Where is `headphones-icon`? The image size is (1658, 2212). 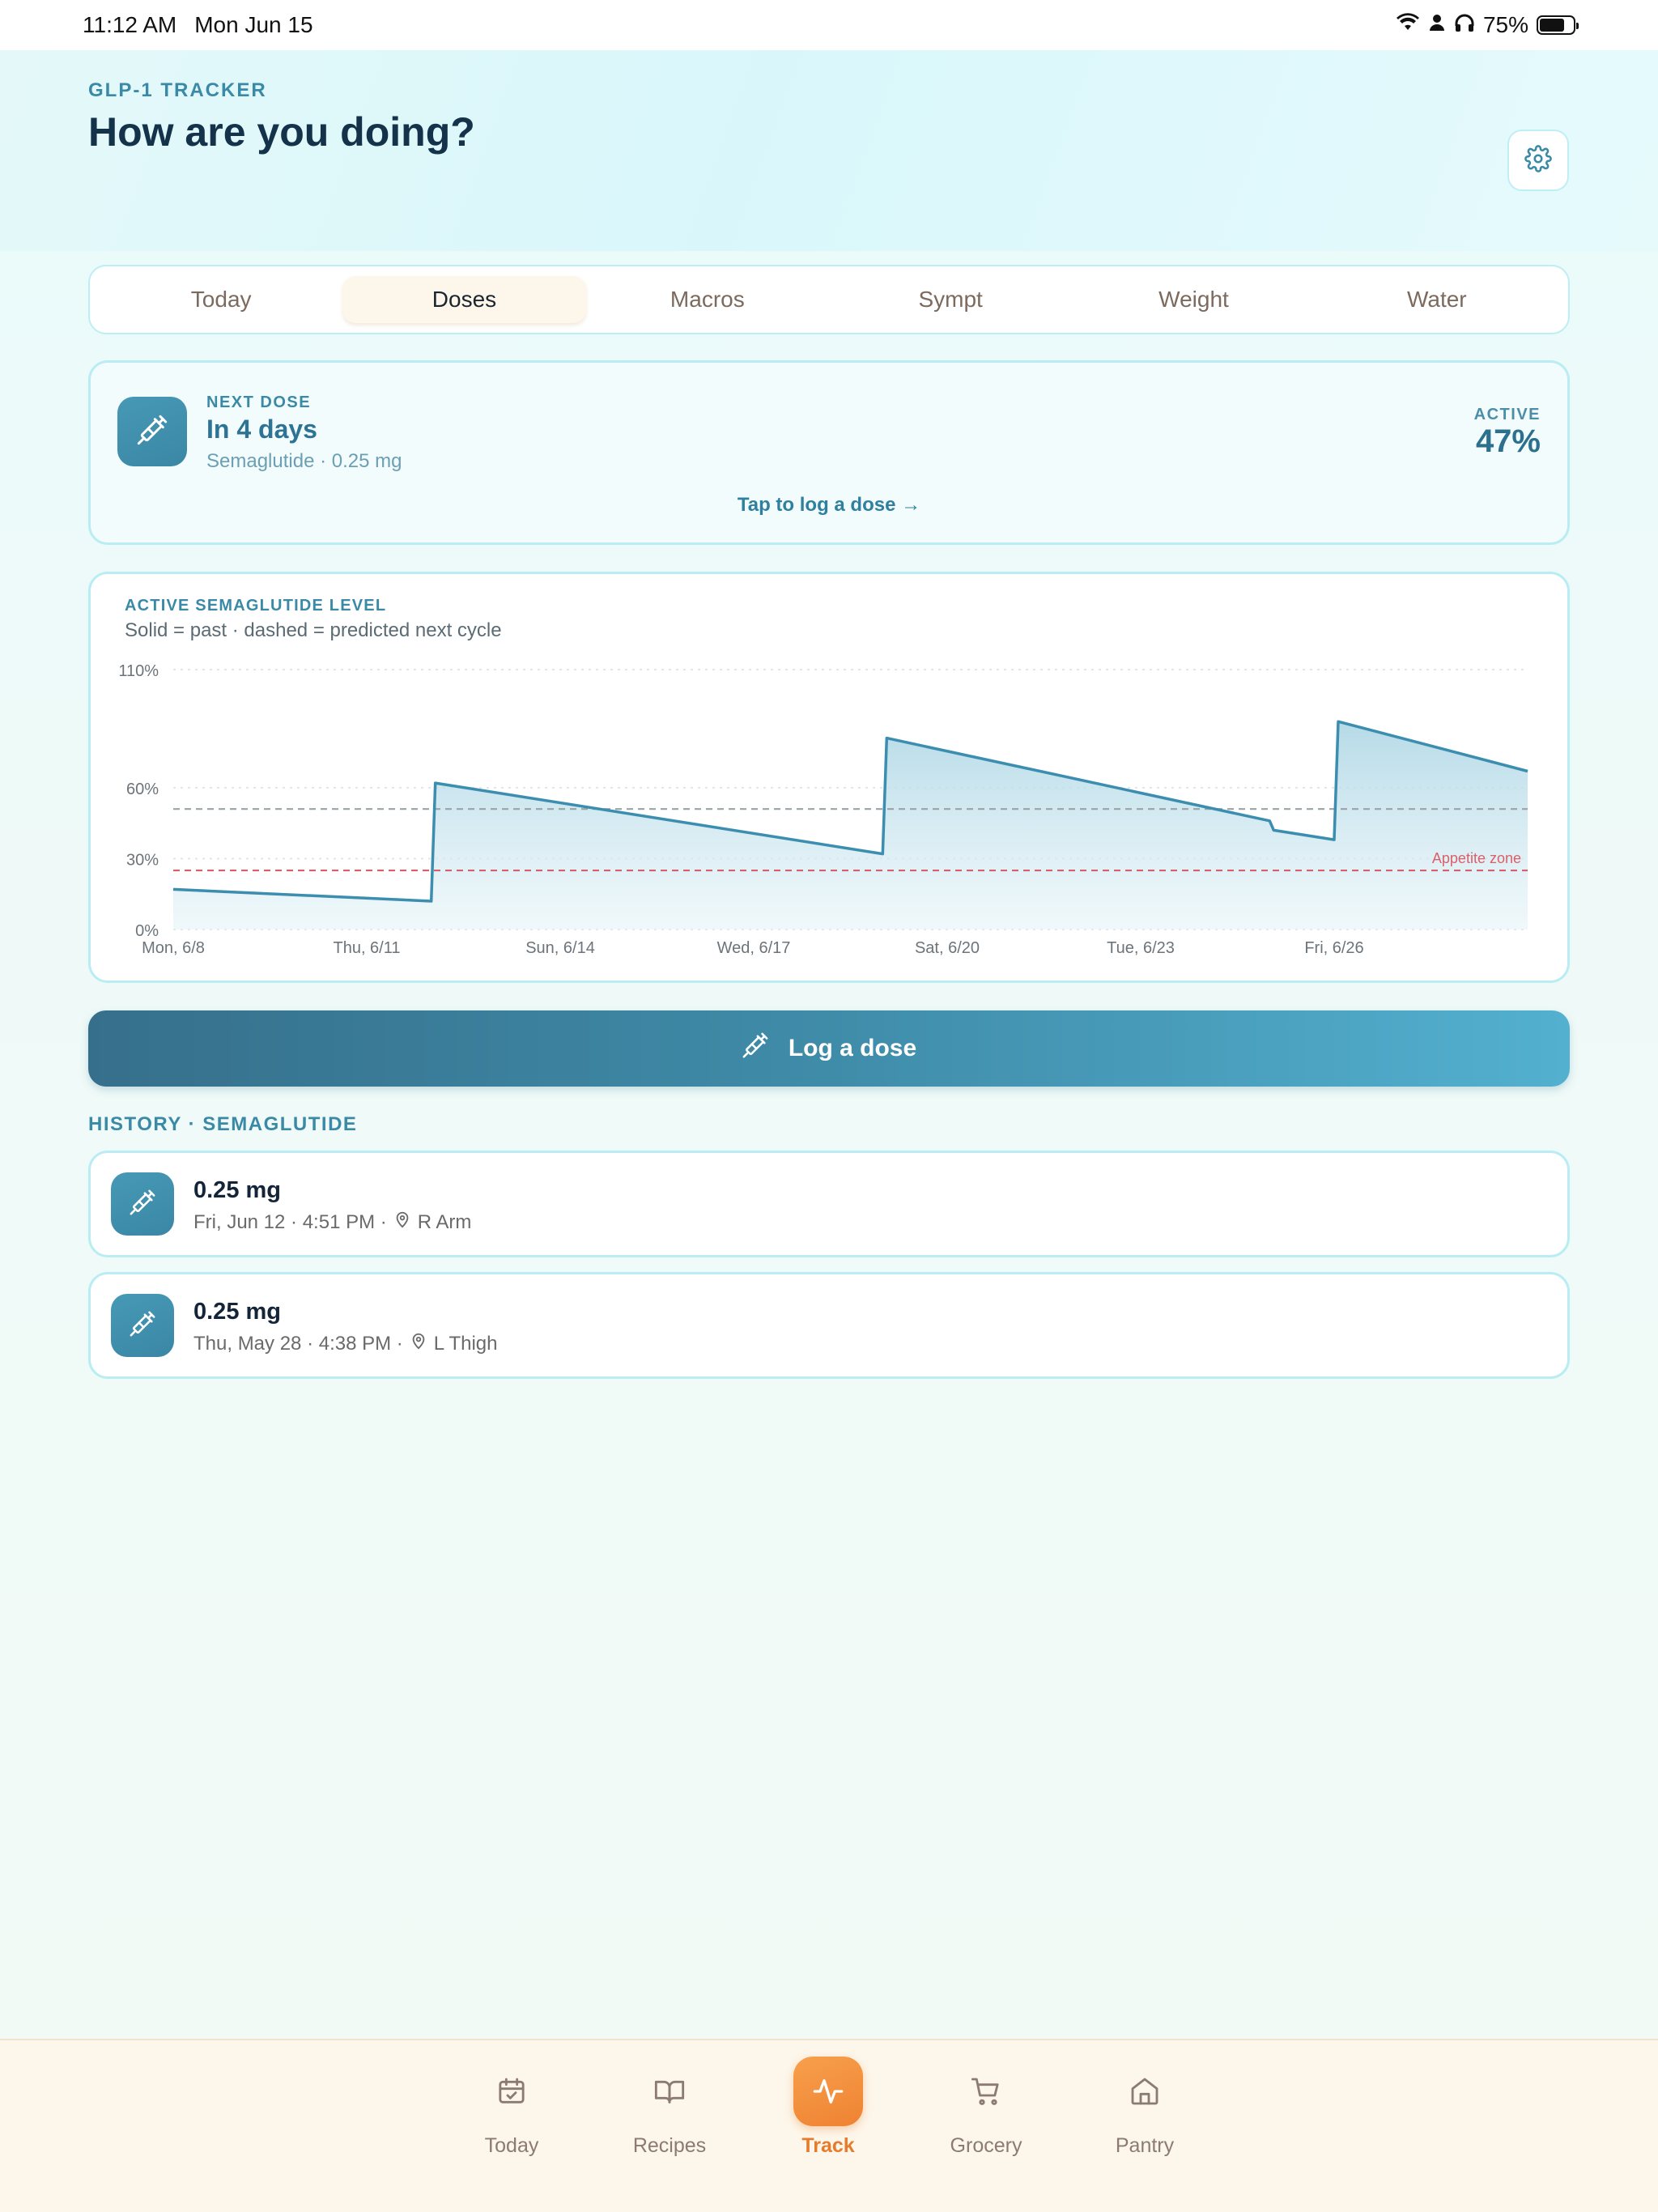 headphones-icon is located at coordinates (1464, 25).